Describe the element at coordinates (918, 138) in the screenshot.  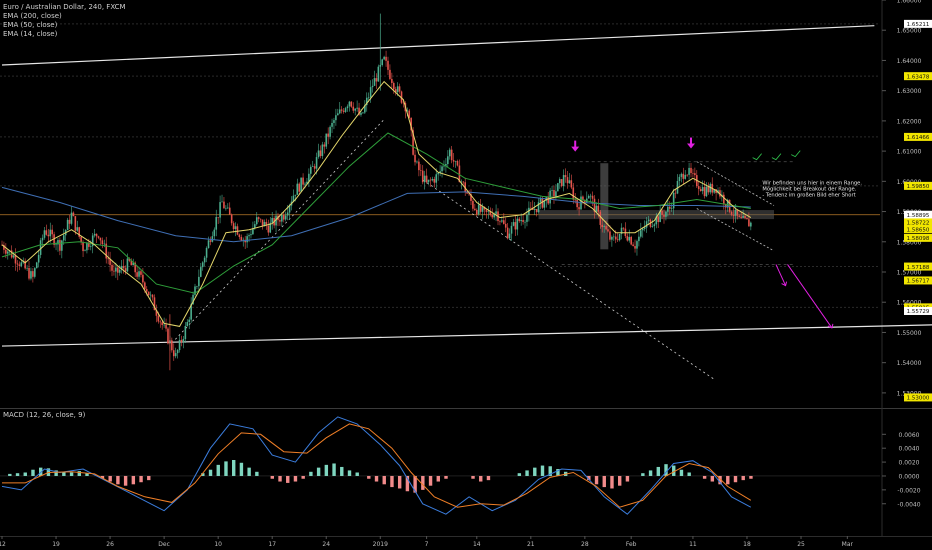
I see `price-tag-label: 1.61466` at that location.